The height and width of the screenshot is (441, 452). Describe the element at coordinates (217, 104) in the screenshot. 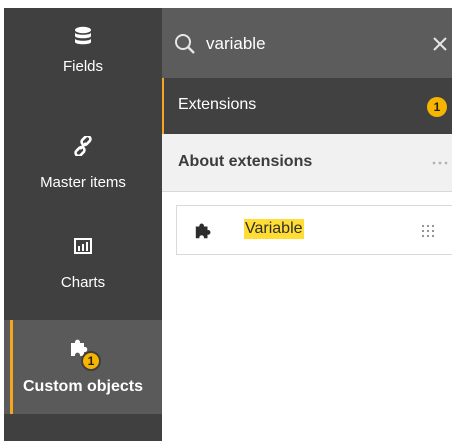

I see `extensions-label: Extensions` at that location.